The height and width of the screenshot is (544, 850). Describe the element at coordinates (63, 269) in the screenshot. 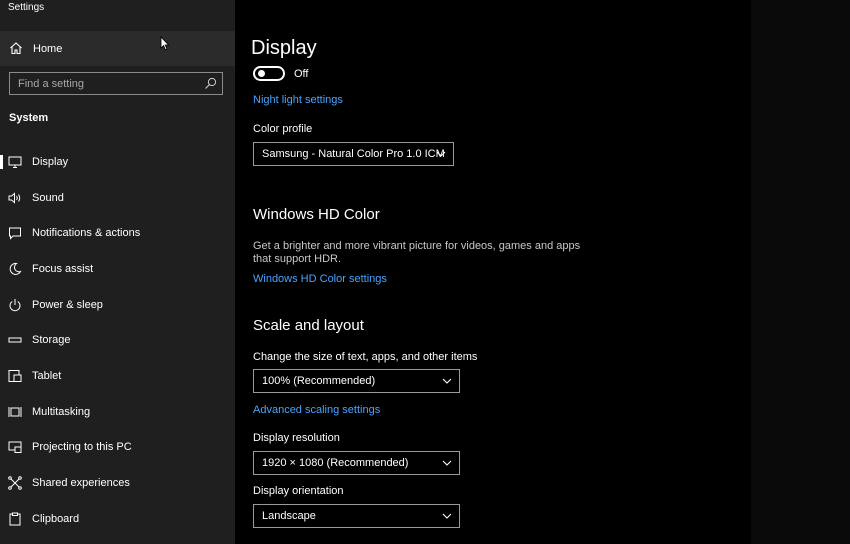

I see `sidebar-item-label: Focus assist` at that location.